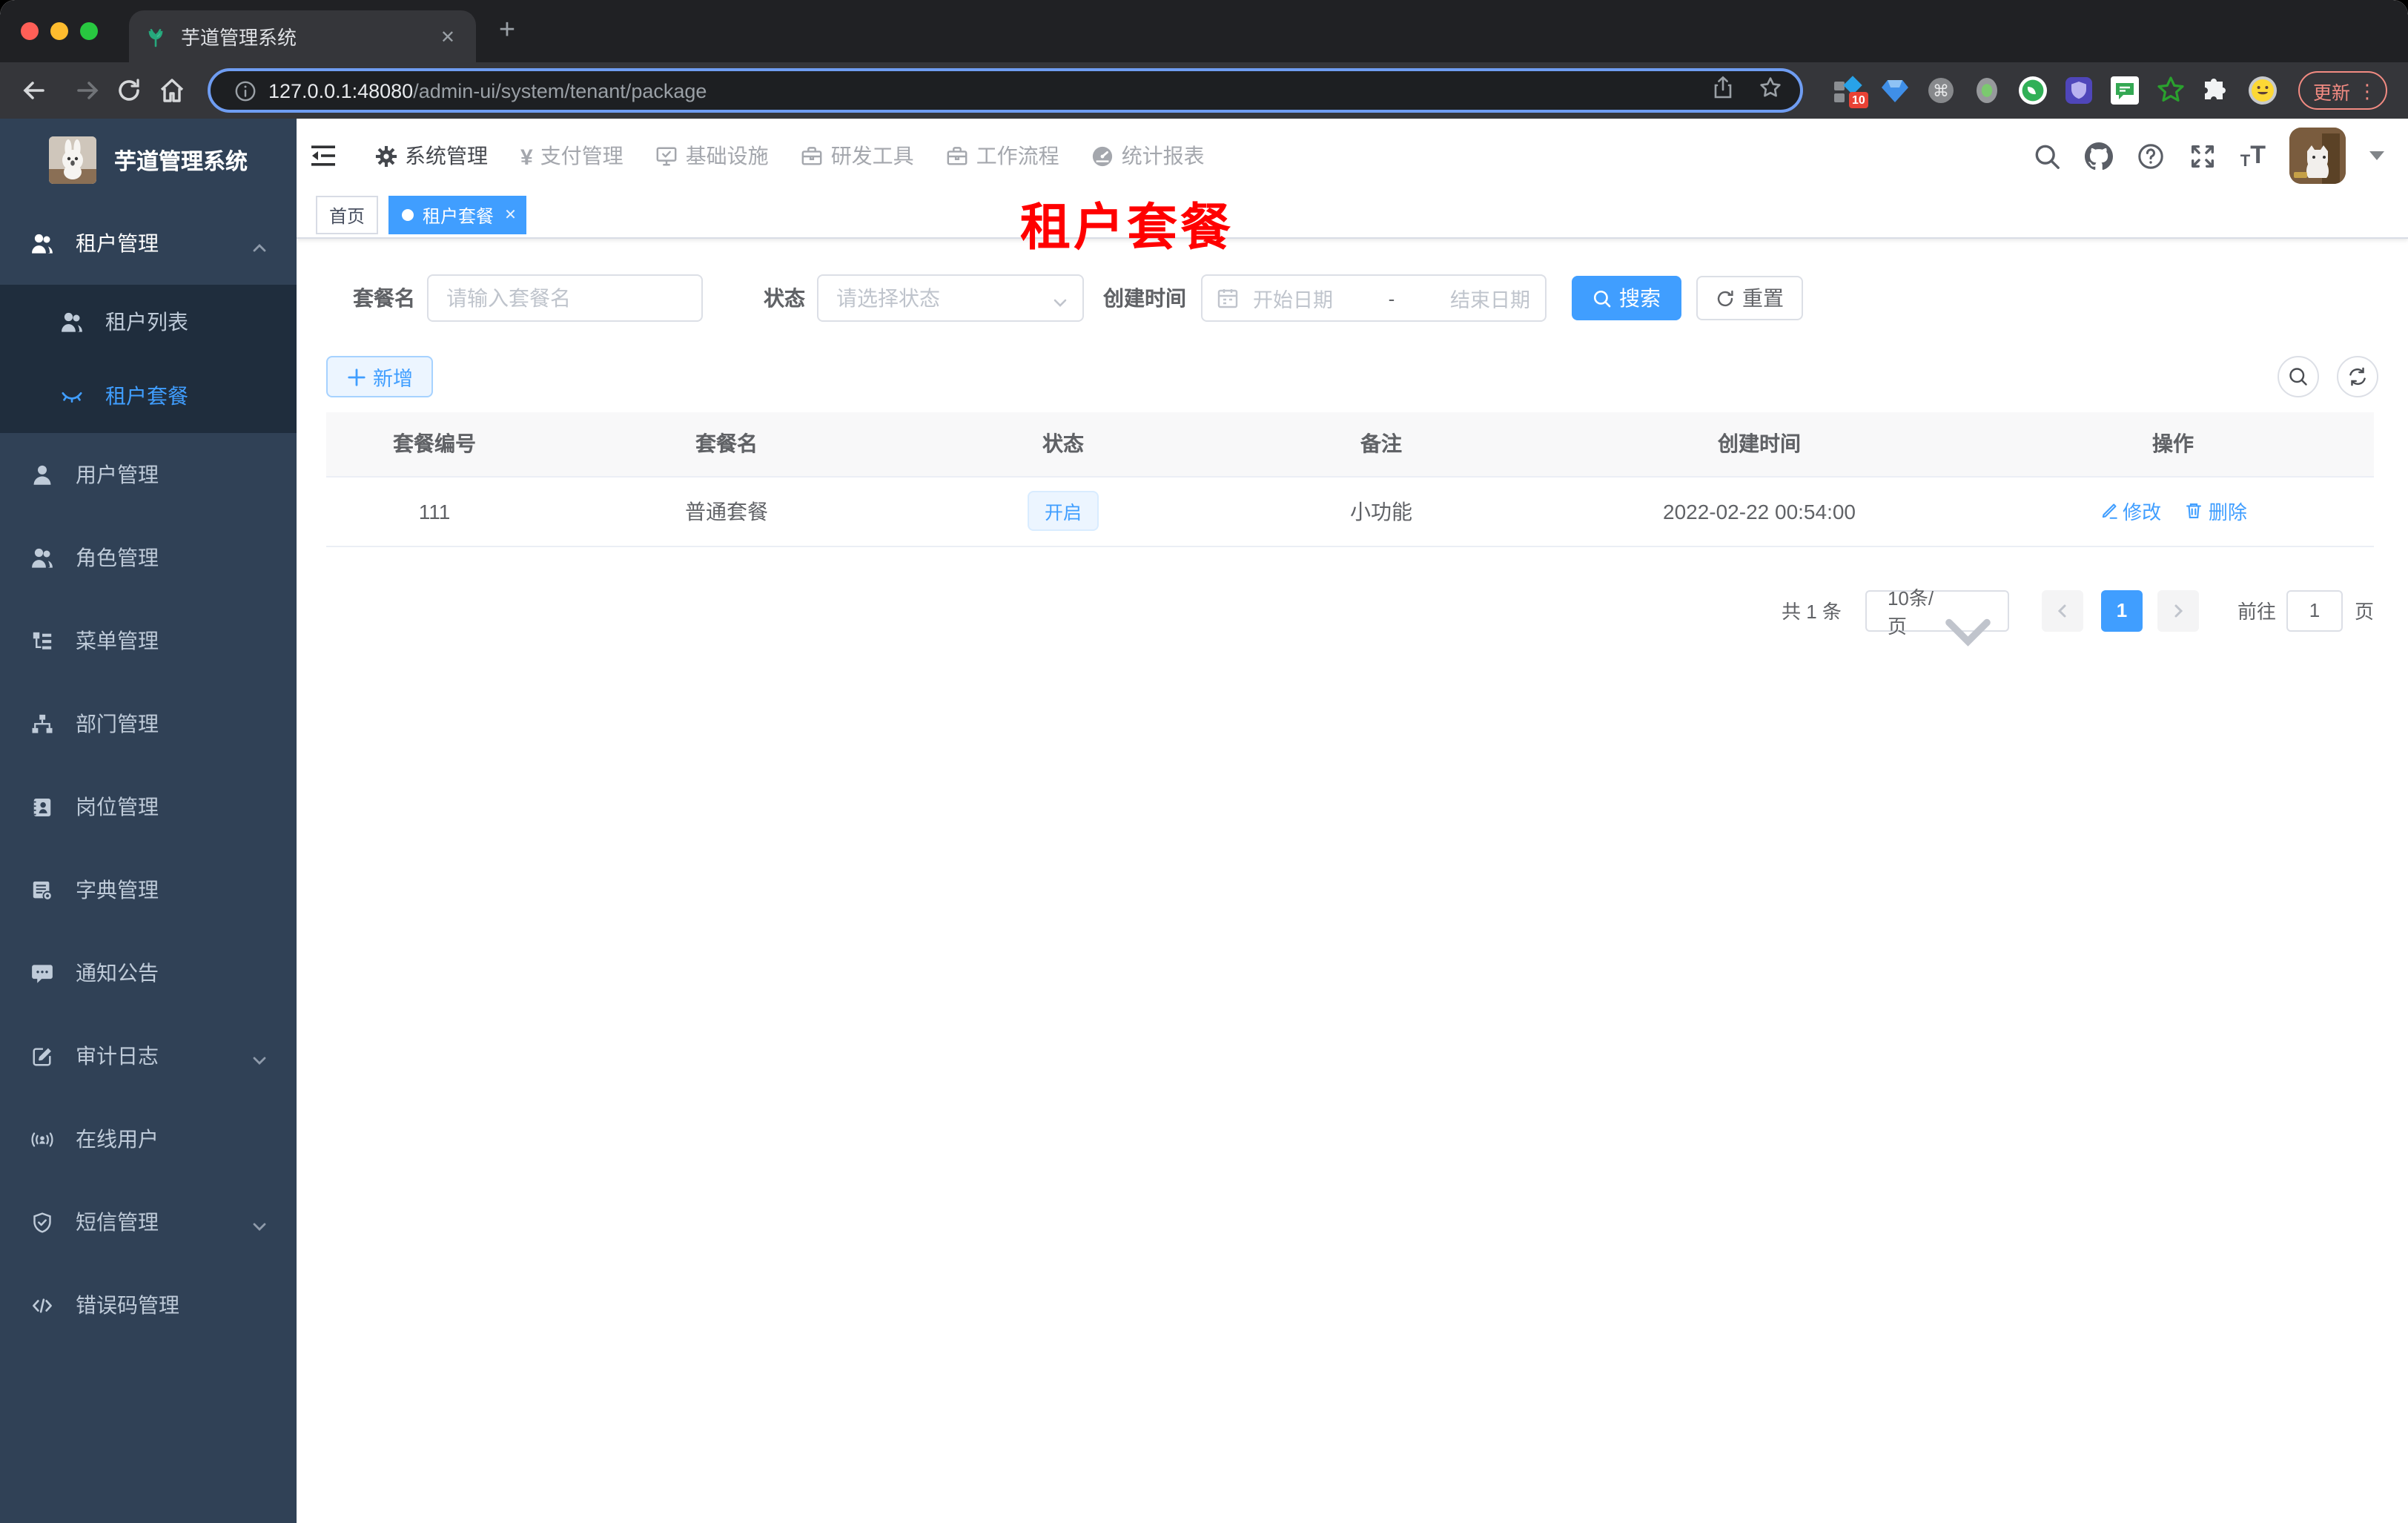 The width and height of the screenshot is (2408, 1523). Describe the element at coordinates (2317, 156) in the screenshot. I see `avatar` at that location.